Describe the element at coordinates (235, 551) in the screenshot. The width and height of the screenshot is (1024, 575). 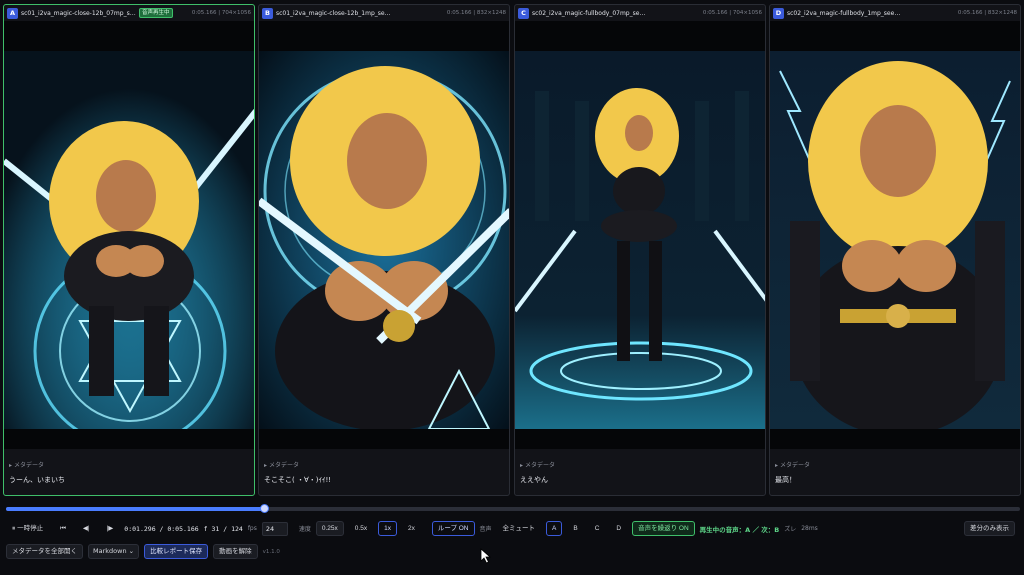
I see `unload-videos-button: 動画を解除` at that location.